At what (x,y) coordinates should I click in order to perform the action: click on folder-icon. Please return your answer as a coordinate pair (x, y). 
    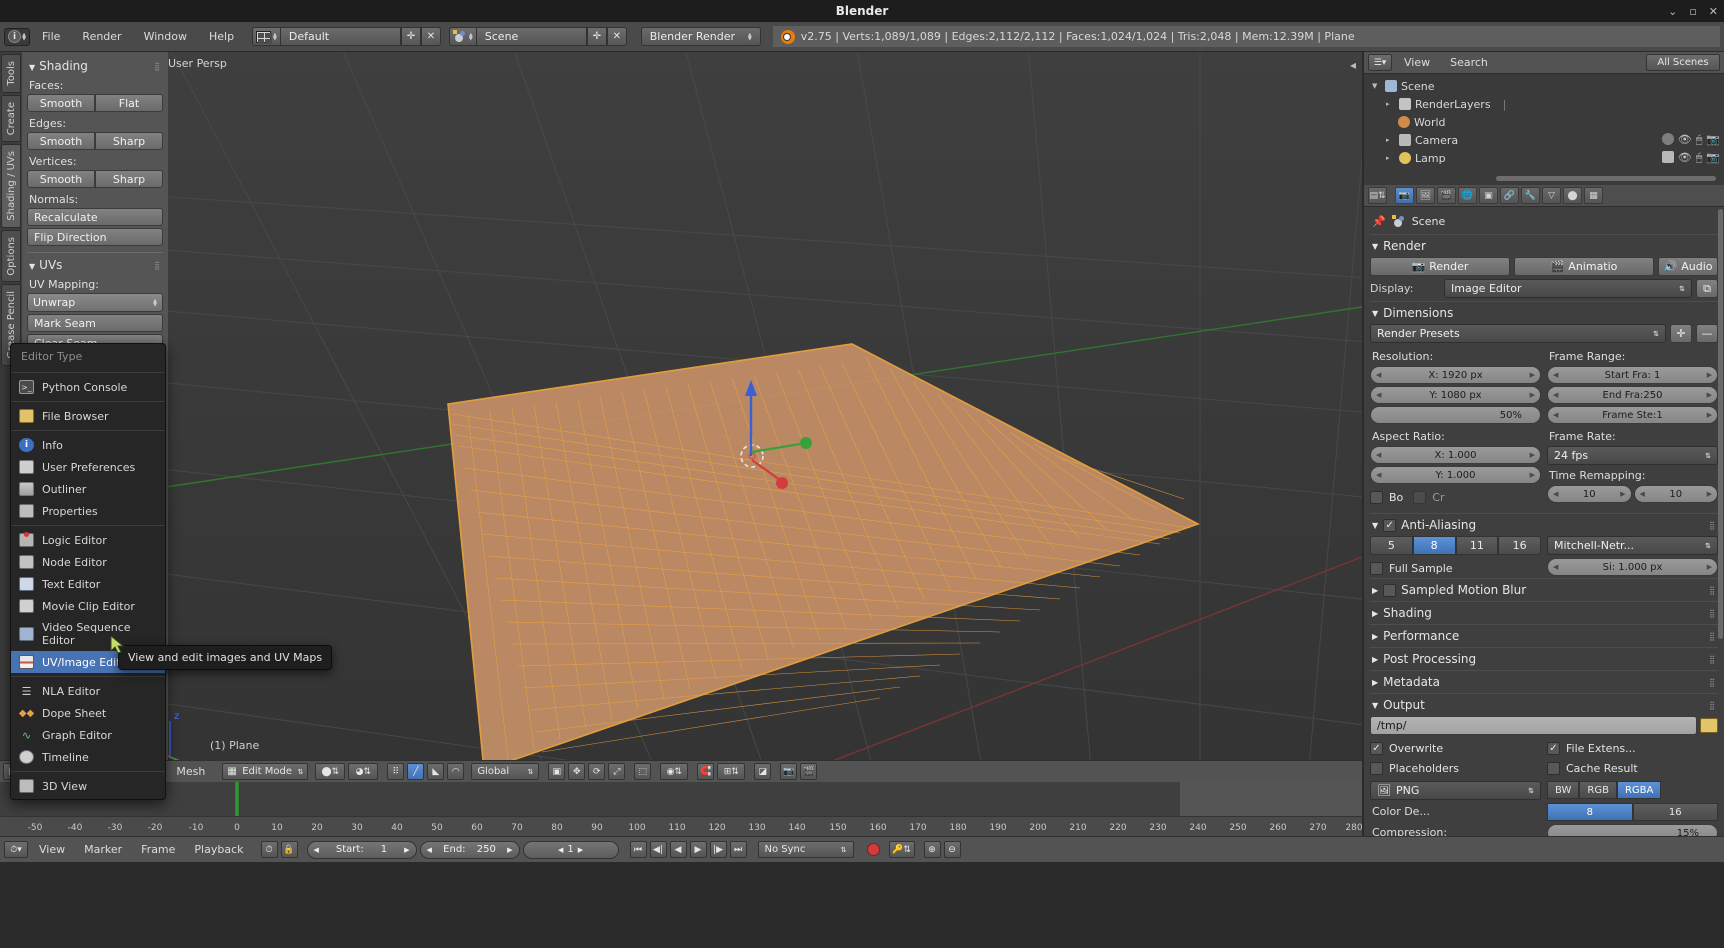
    Looking at the image, I should click on (1709, 725).